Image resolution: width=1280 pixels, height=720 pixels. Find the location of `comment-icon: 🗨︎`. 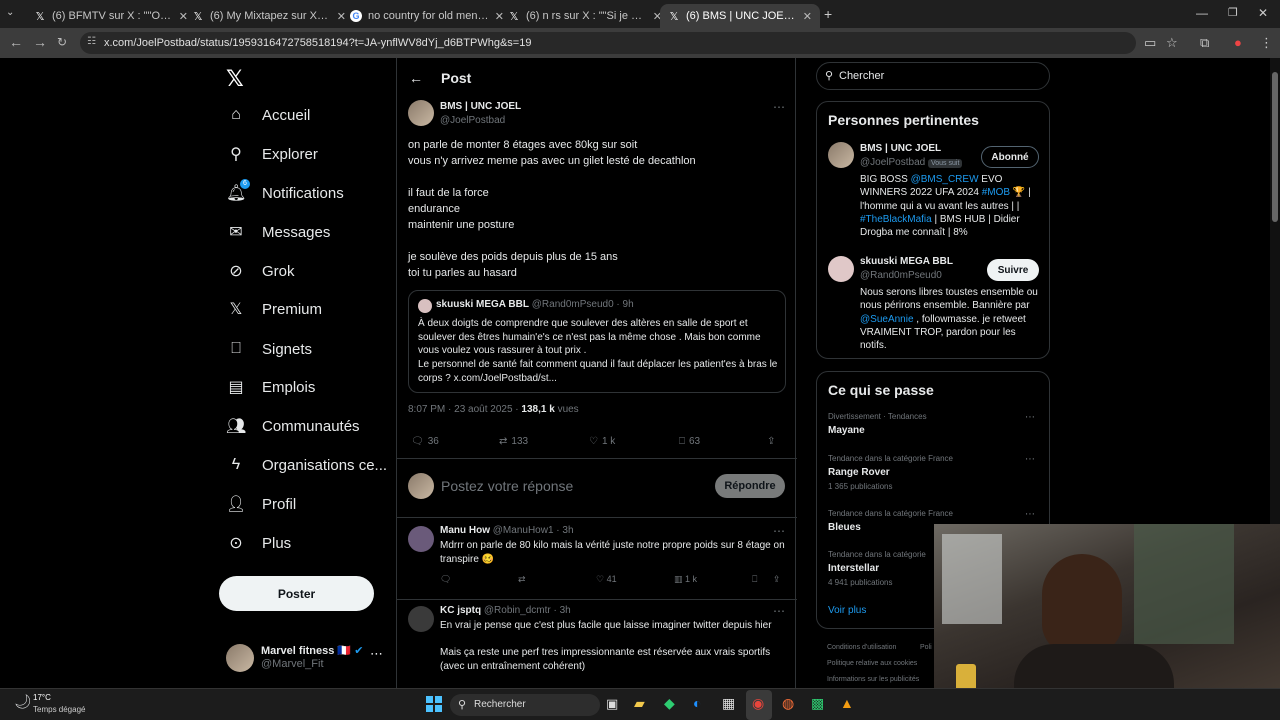

comment-icon: 🗨︎ is located at coordinates (445, 579).